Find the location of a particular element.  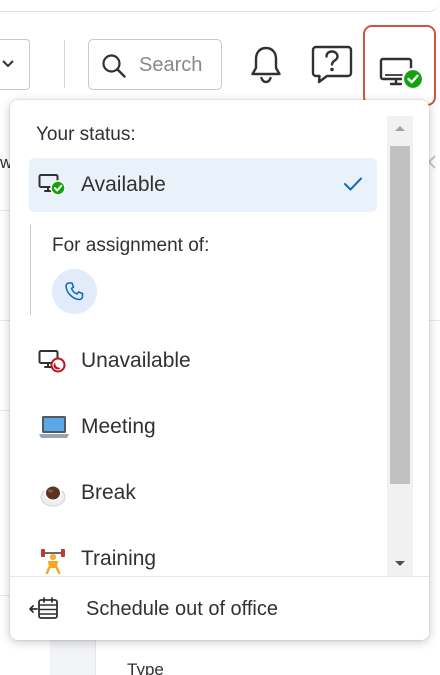

assignment-label: For assignment of: is located at coordinates (131, 245).